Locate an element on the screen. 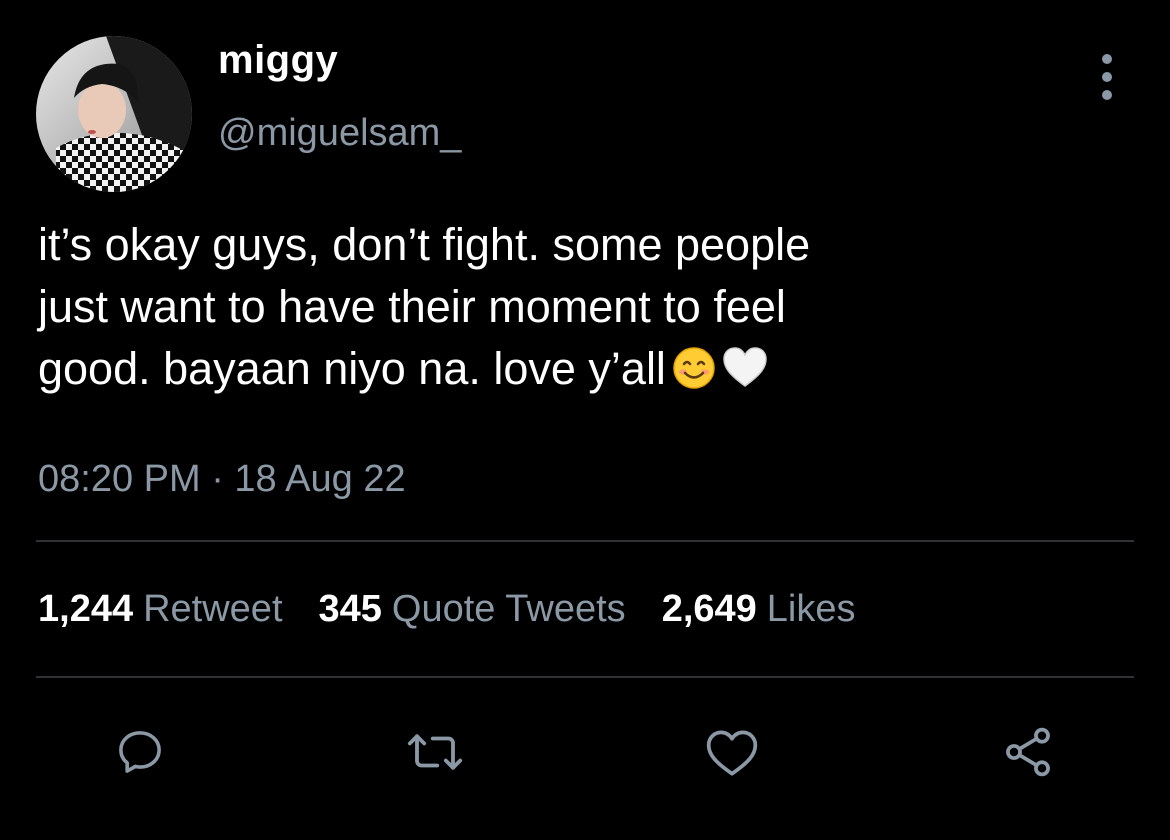 The width and height of the screenshot is (1170, 840). white-heart-emoji is located at coordinates (745, 375).